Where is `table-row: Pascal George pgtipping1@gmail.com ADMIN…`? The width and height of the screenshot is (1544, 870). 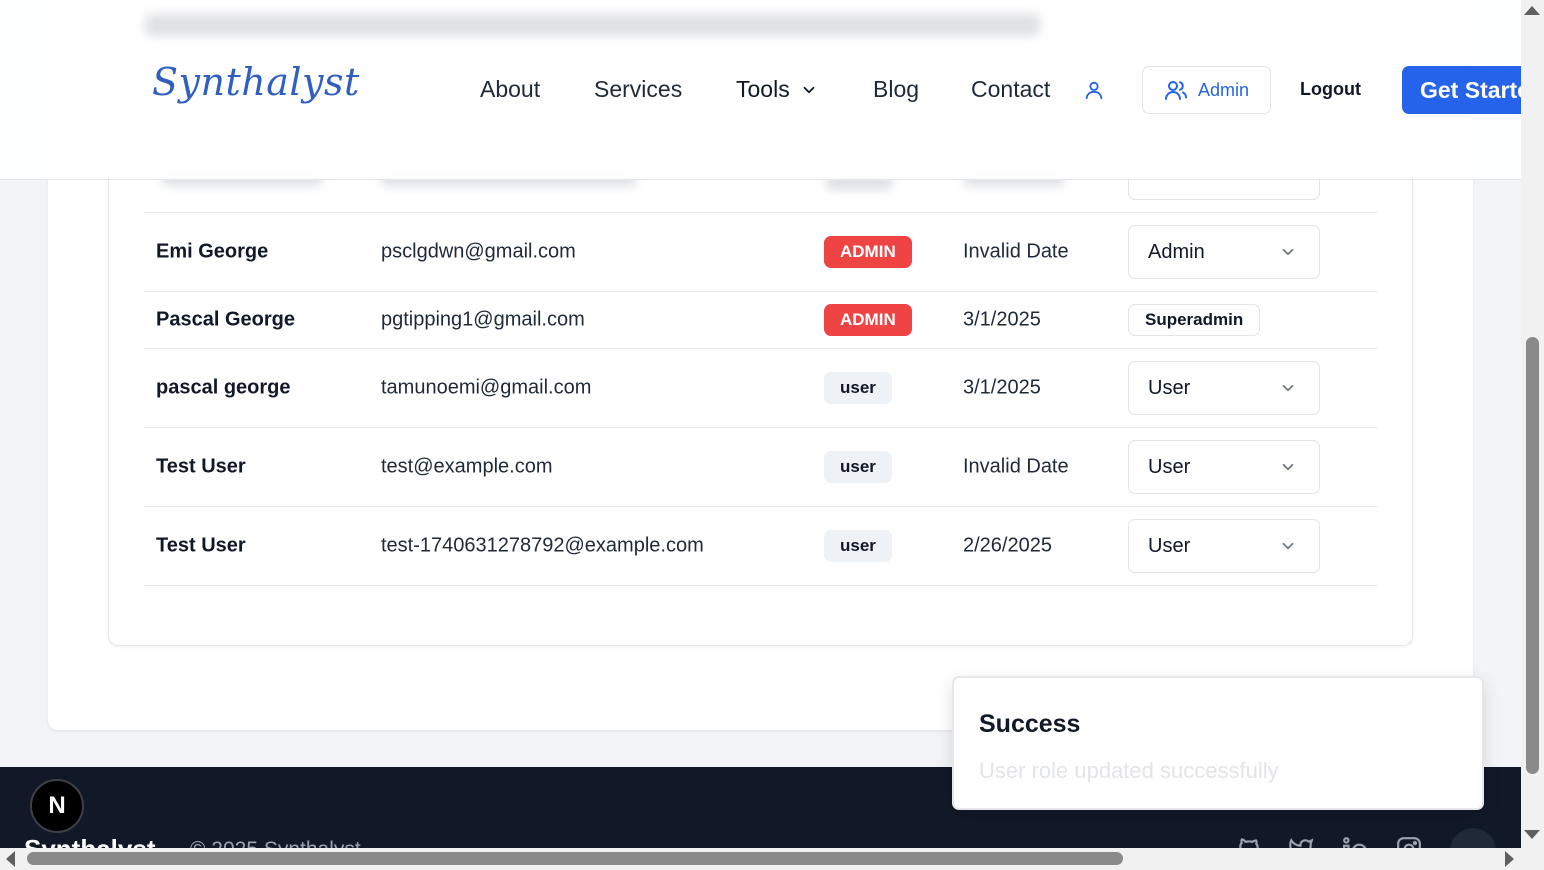
table-row: Pascal George pgtipping1@gmail.com ADMIN… is located at coordinates (760, 320).